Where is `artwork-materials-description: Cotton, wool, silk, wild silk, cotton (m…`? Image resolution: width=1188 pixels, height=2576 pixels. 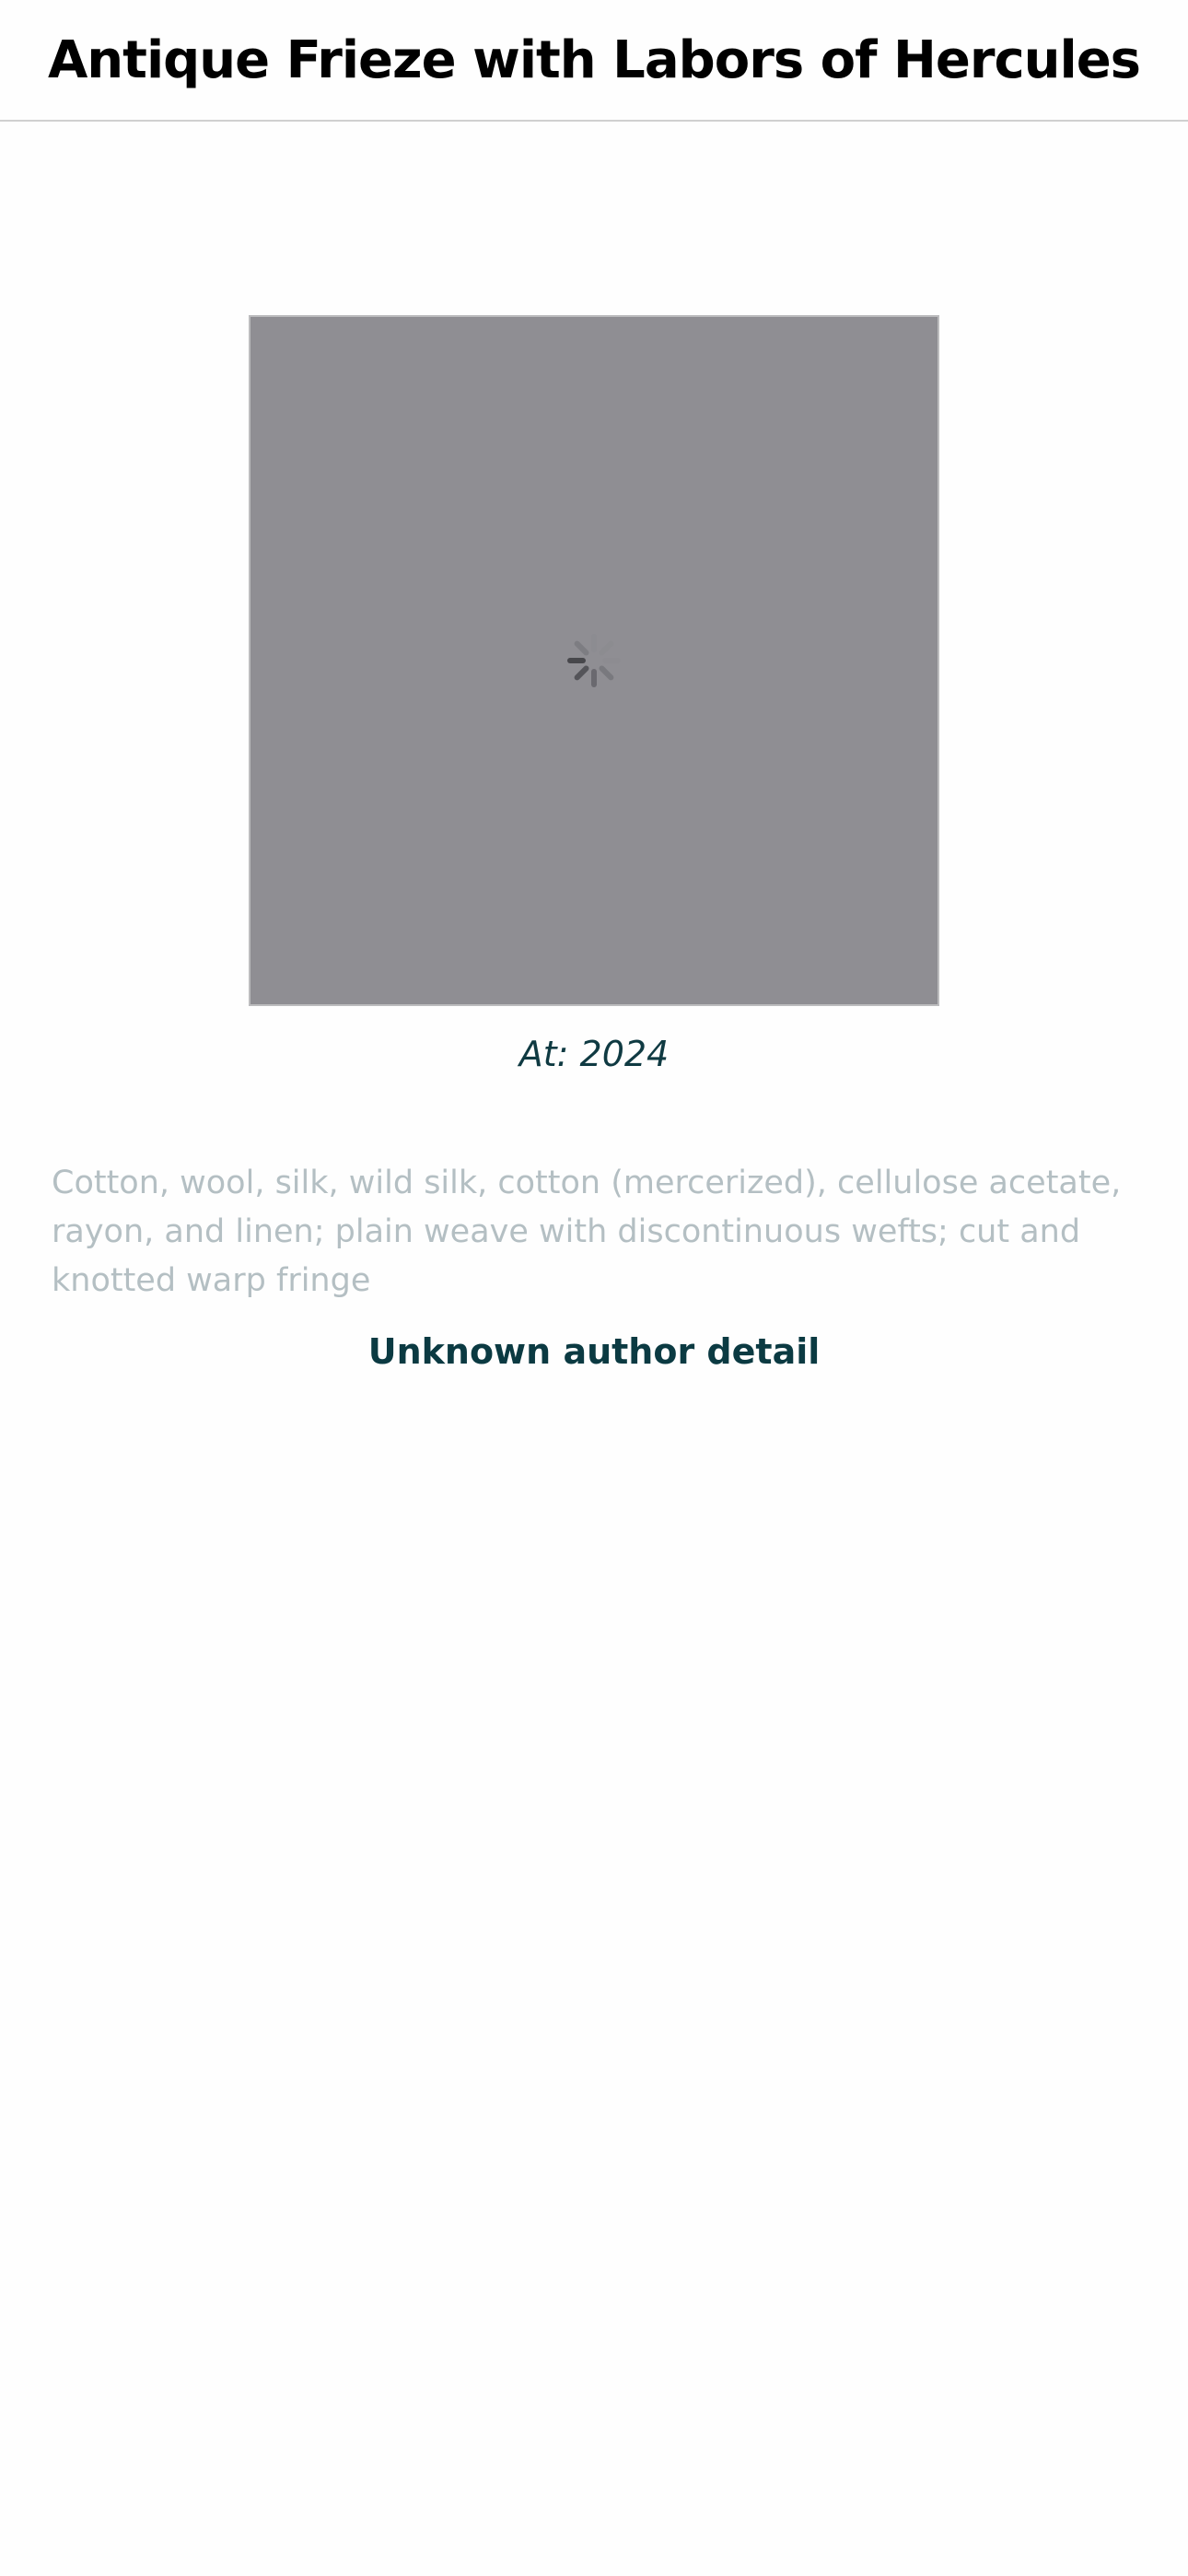 artwork-materials-description: Cotton, wool, silk, wild silk, cotton (m… is located at coordinates (587, 1232).